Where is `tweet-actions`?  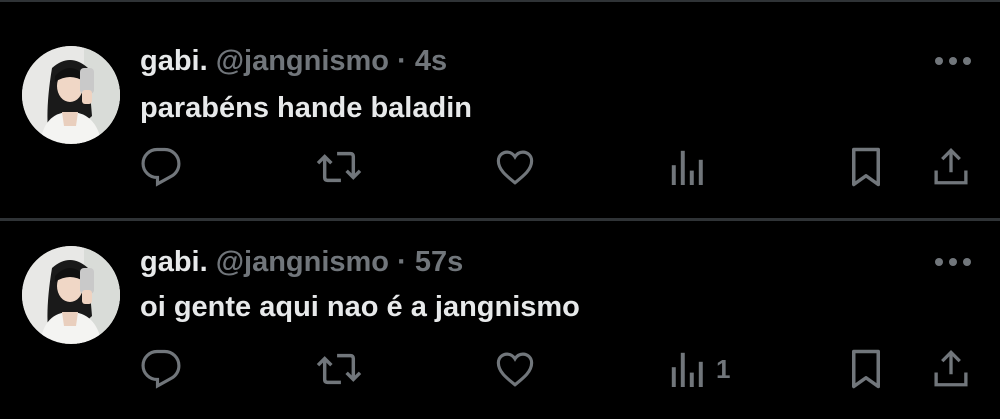 tweet-actions is located at coordinates (500, 167).